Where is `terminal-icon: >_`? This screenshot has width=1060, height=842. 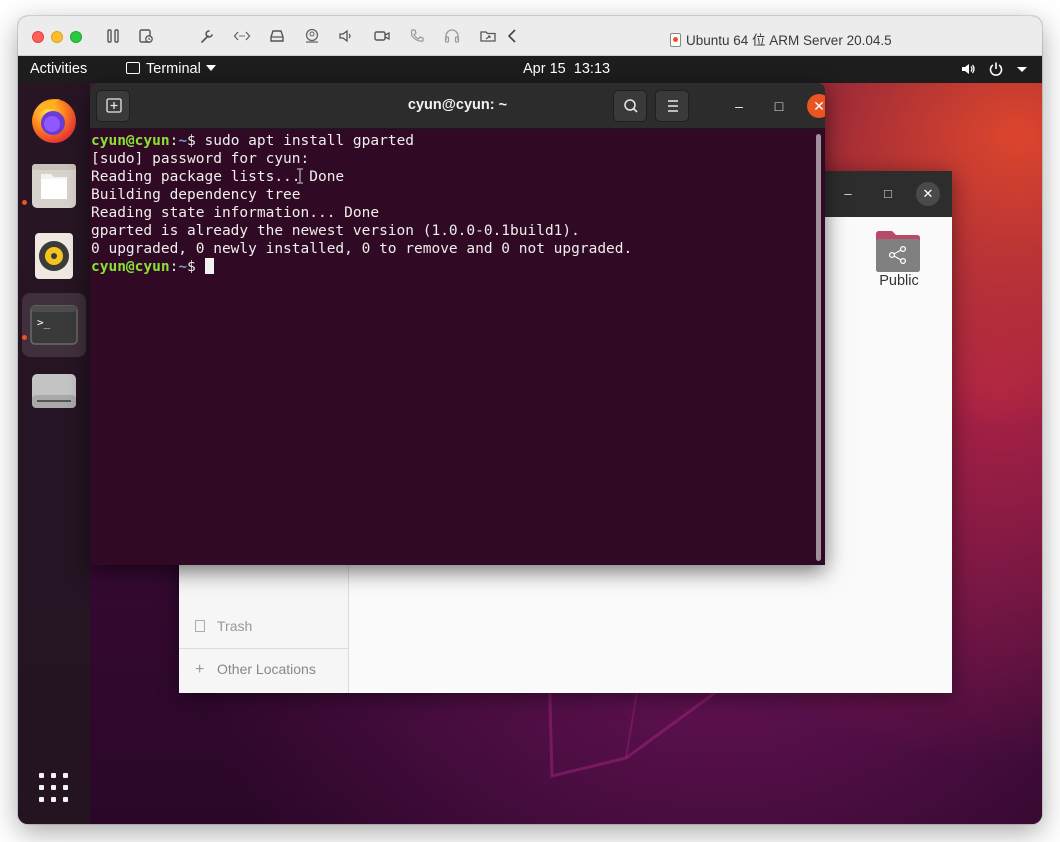 terminal-icon: >_ is located at coordinates (54, 325).